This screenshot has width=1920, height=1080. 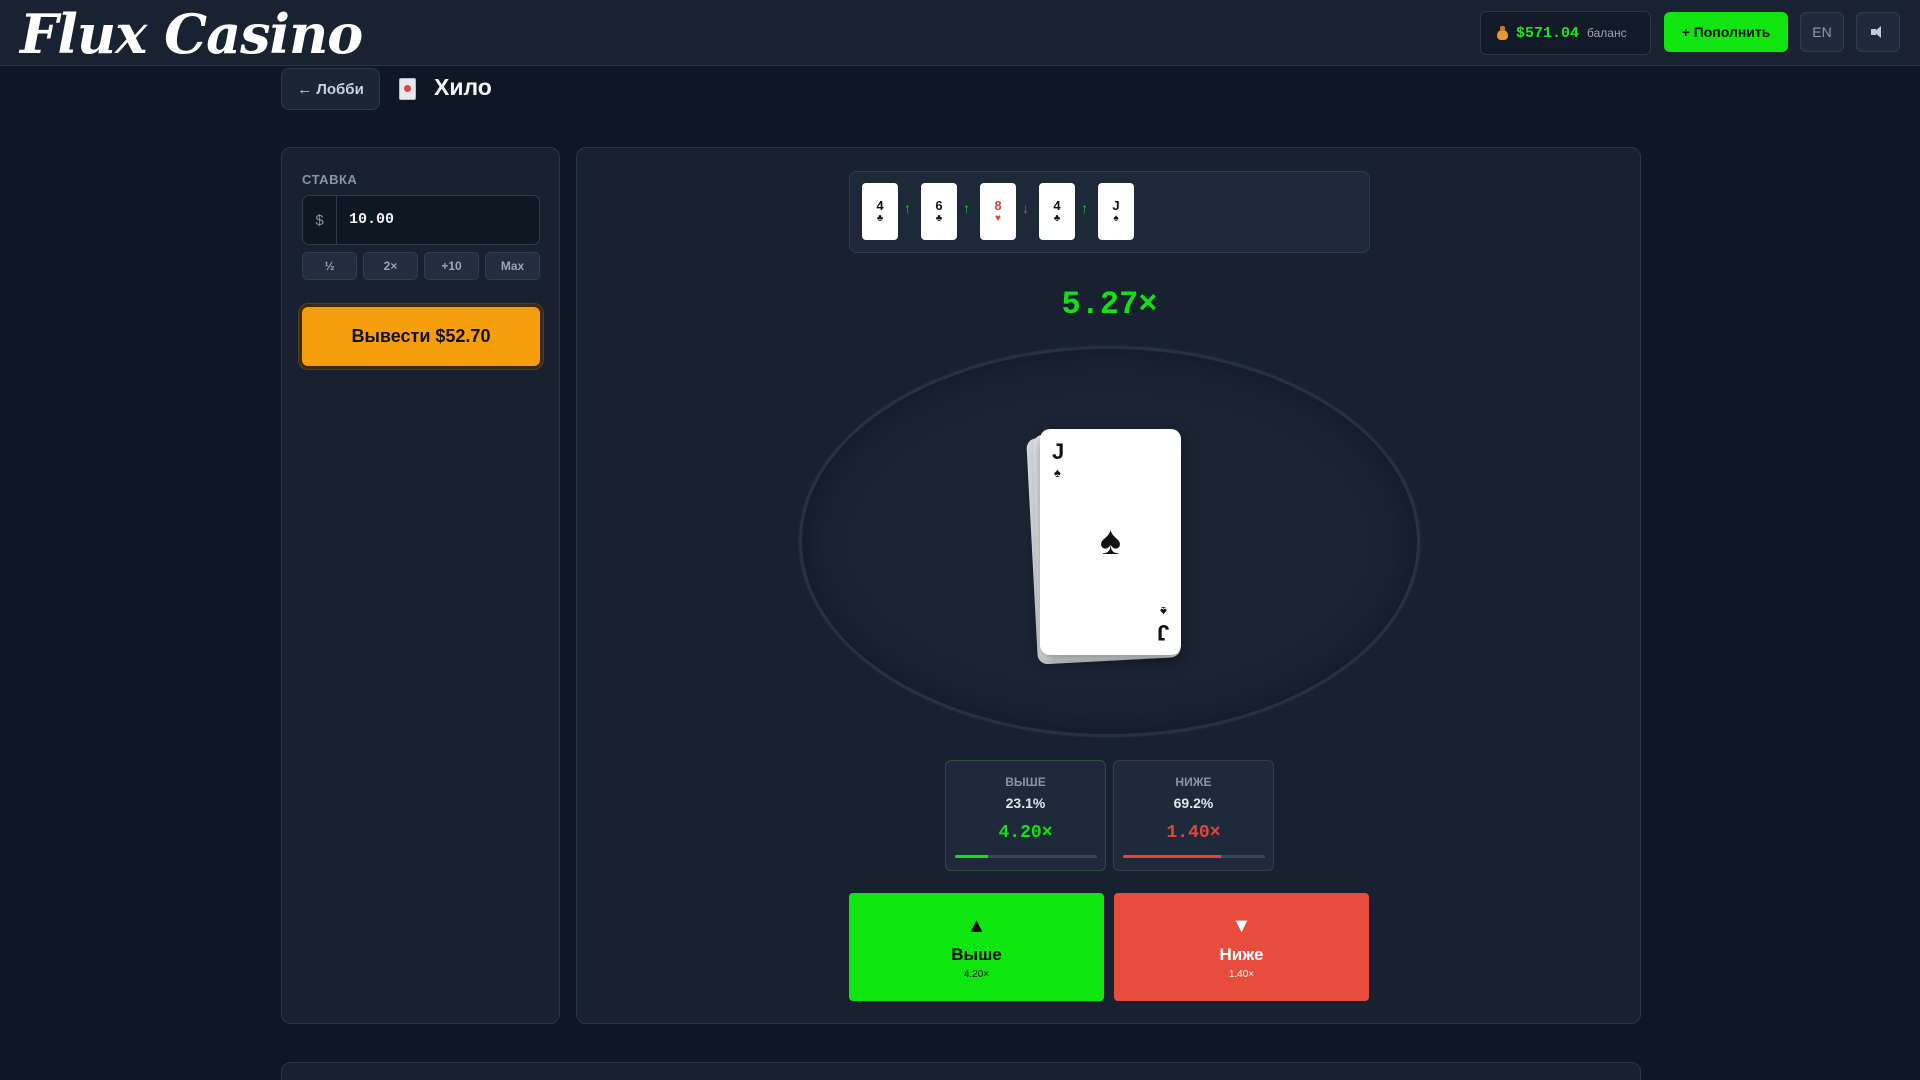 What do you see at coordinates (961, 1071) in the screenshot?
I see `bottom-panel` at bounding box center [961, 1071].